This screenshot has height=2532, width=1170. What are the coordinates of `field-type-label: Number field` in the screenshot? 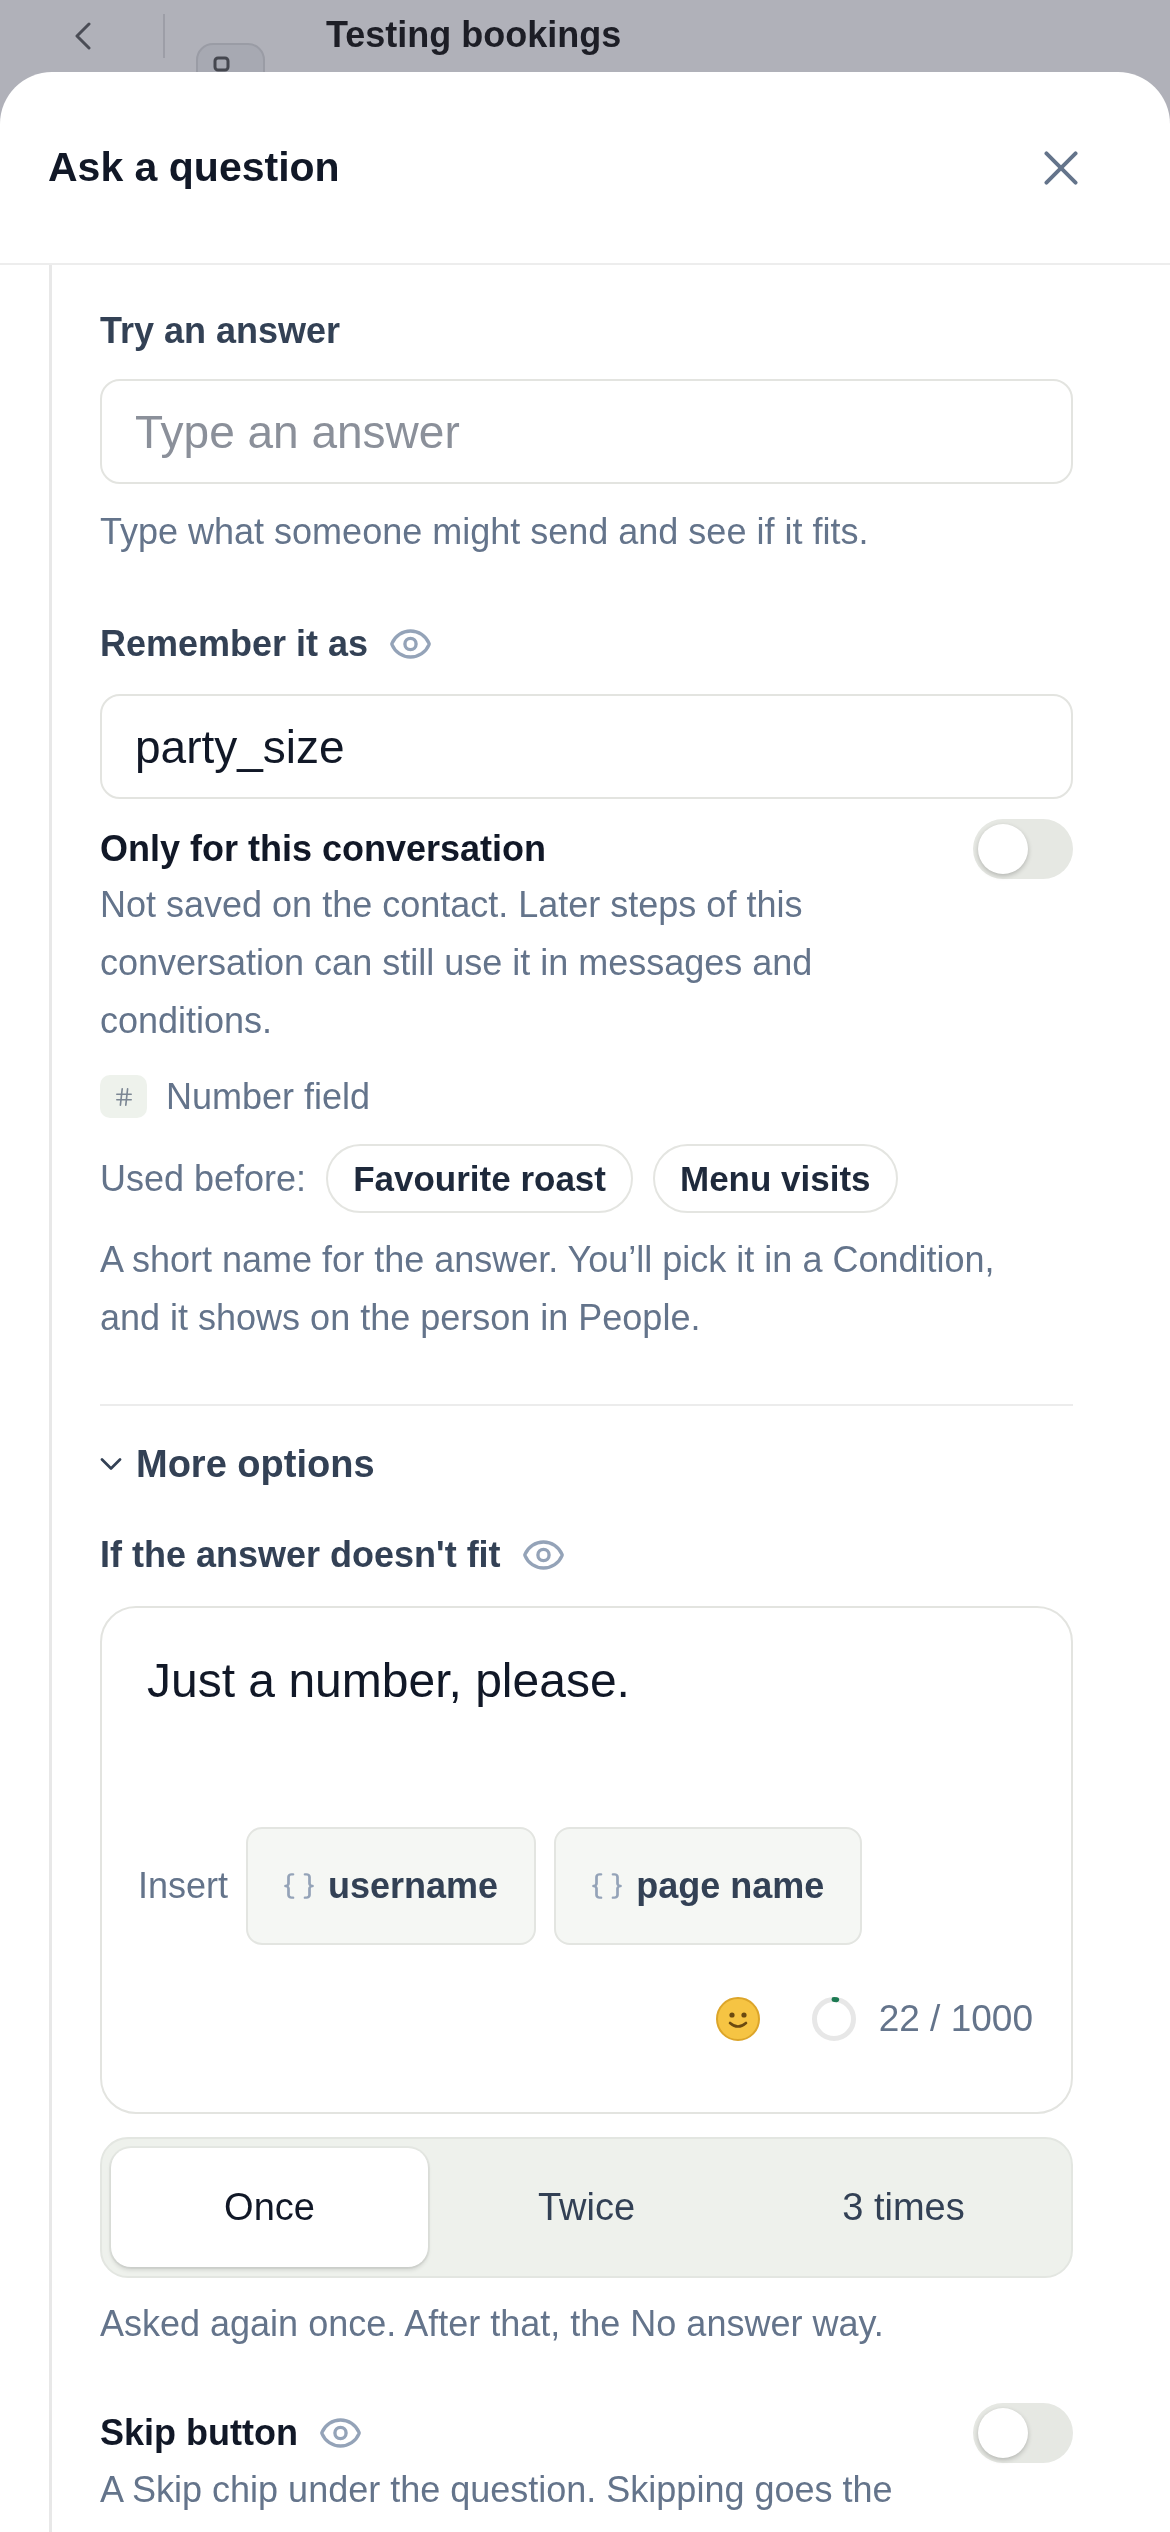 It's located at (268, 1096).